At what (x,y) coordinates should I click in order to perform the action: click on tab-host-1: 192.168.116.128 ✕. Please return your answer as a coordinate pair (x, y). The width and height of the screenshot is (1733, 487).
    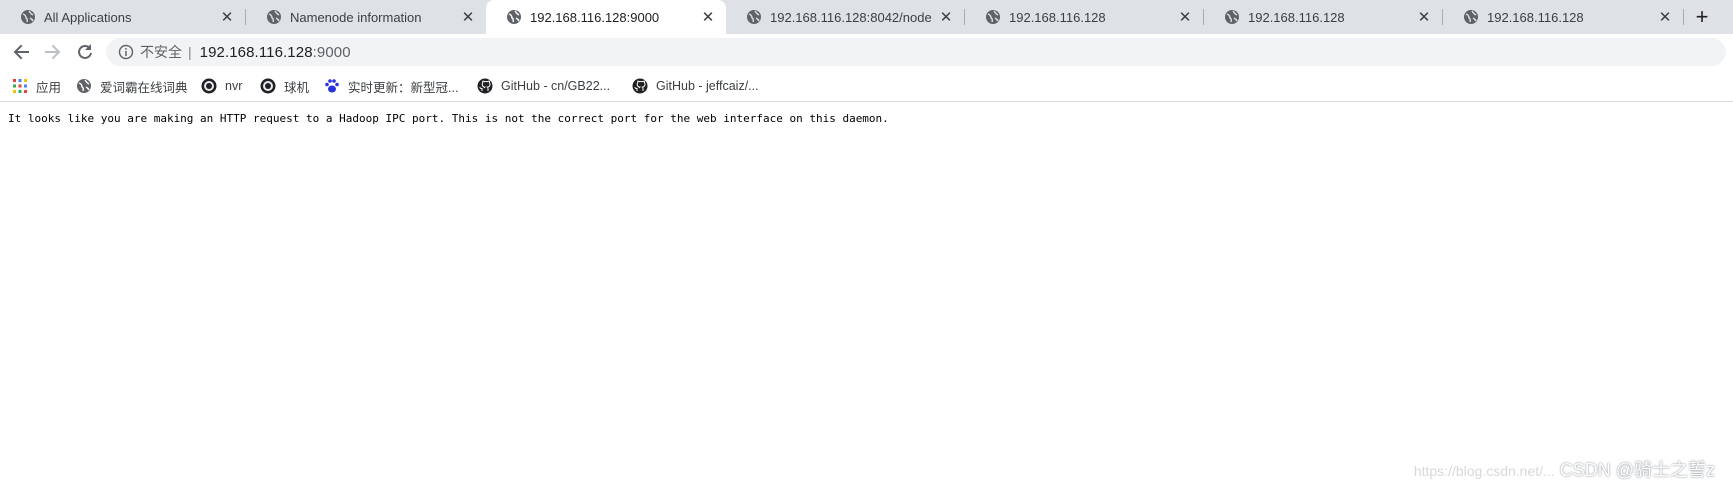
    Looking at the image, I should click on (1084, 17).